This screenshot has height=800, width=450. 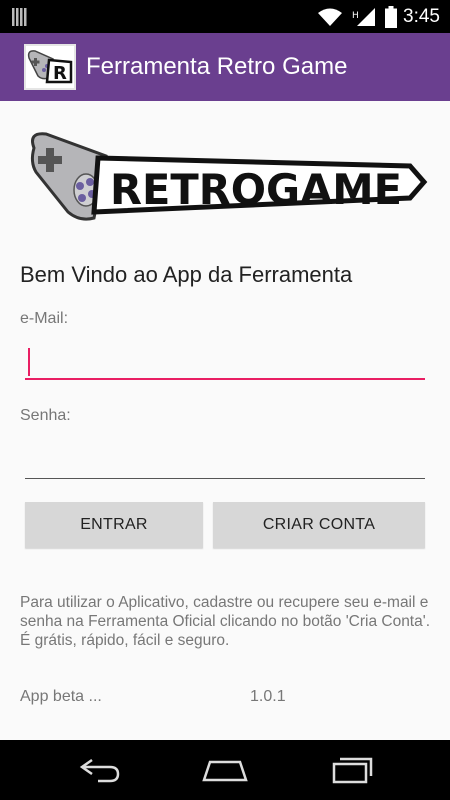 I want to click on email-label: e-Mail:, so click(x=44, y=318).